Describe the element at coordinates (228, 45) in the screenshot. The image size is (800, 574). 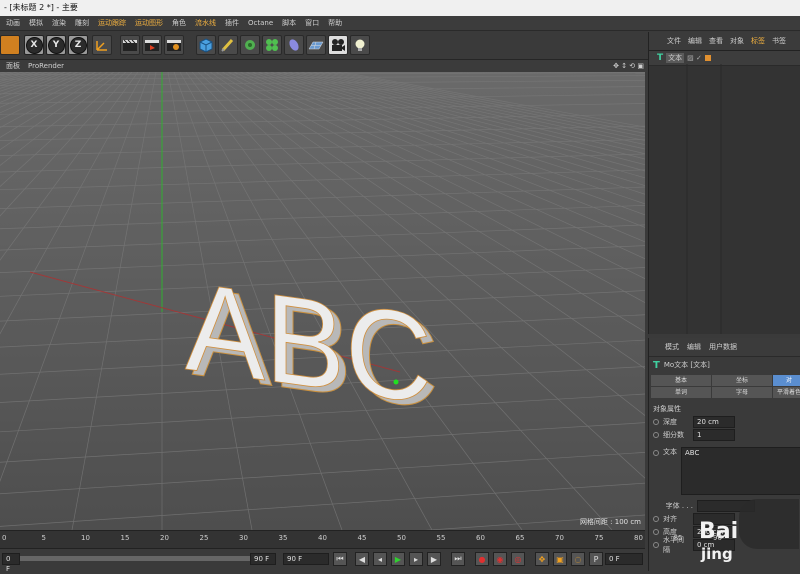
I see `pen-spline-icon` at that location.